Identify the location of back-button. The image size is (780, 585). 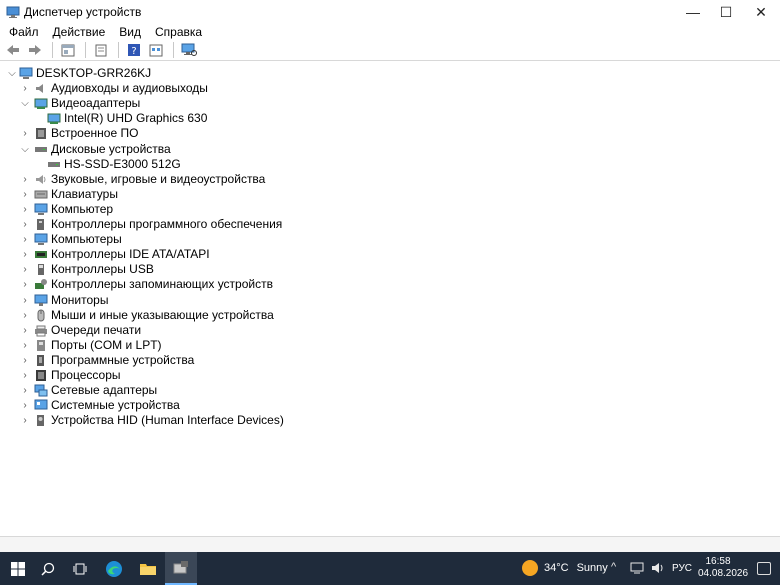
(13, 50).